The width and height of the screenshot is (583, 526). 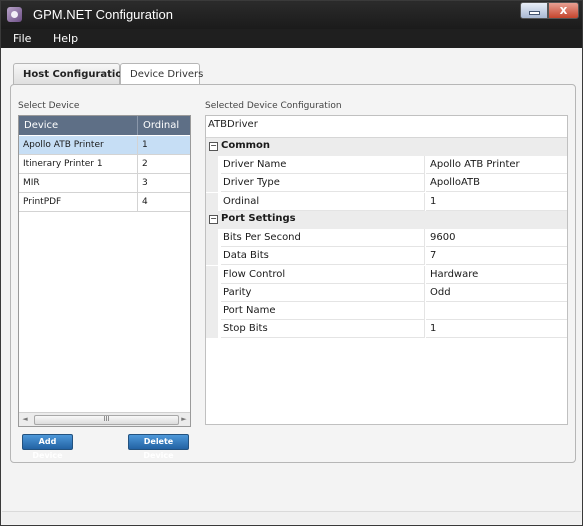 I want to click on property-row: Stop Bits 1, so click(x=386, y=329).